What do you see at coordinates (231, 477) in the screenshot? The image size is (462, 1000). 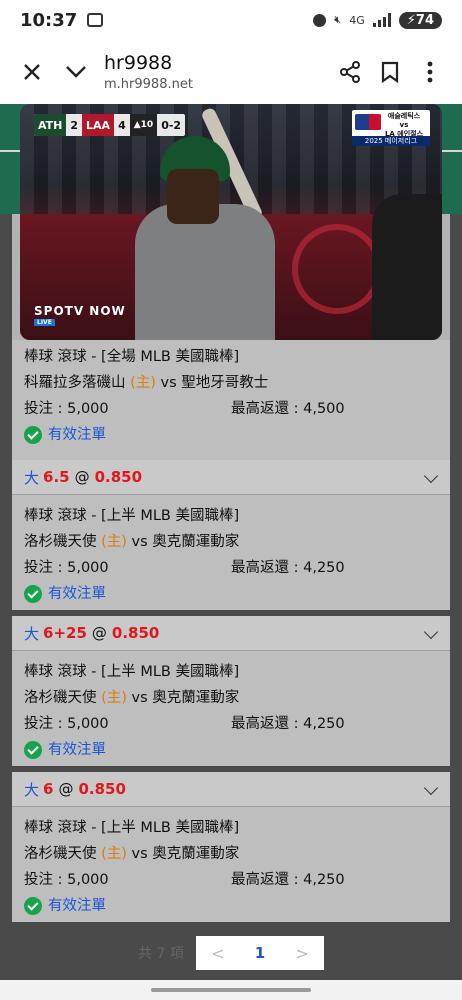 I see `bet-card-header: 大 6.5 @ 0.850` at bounding box center [231, 477].